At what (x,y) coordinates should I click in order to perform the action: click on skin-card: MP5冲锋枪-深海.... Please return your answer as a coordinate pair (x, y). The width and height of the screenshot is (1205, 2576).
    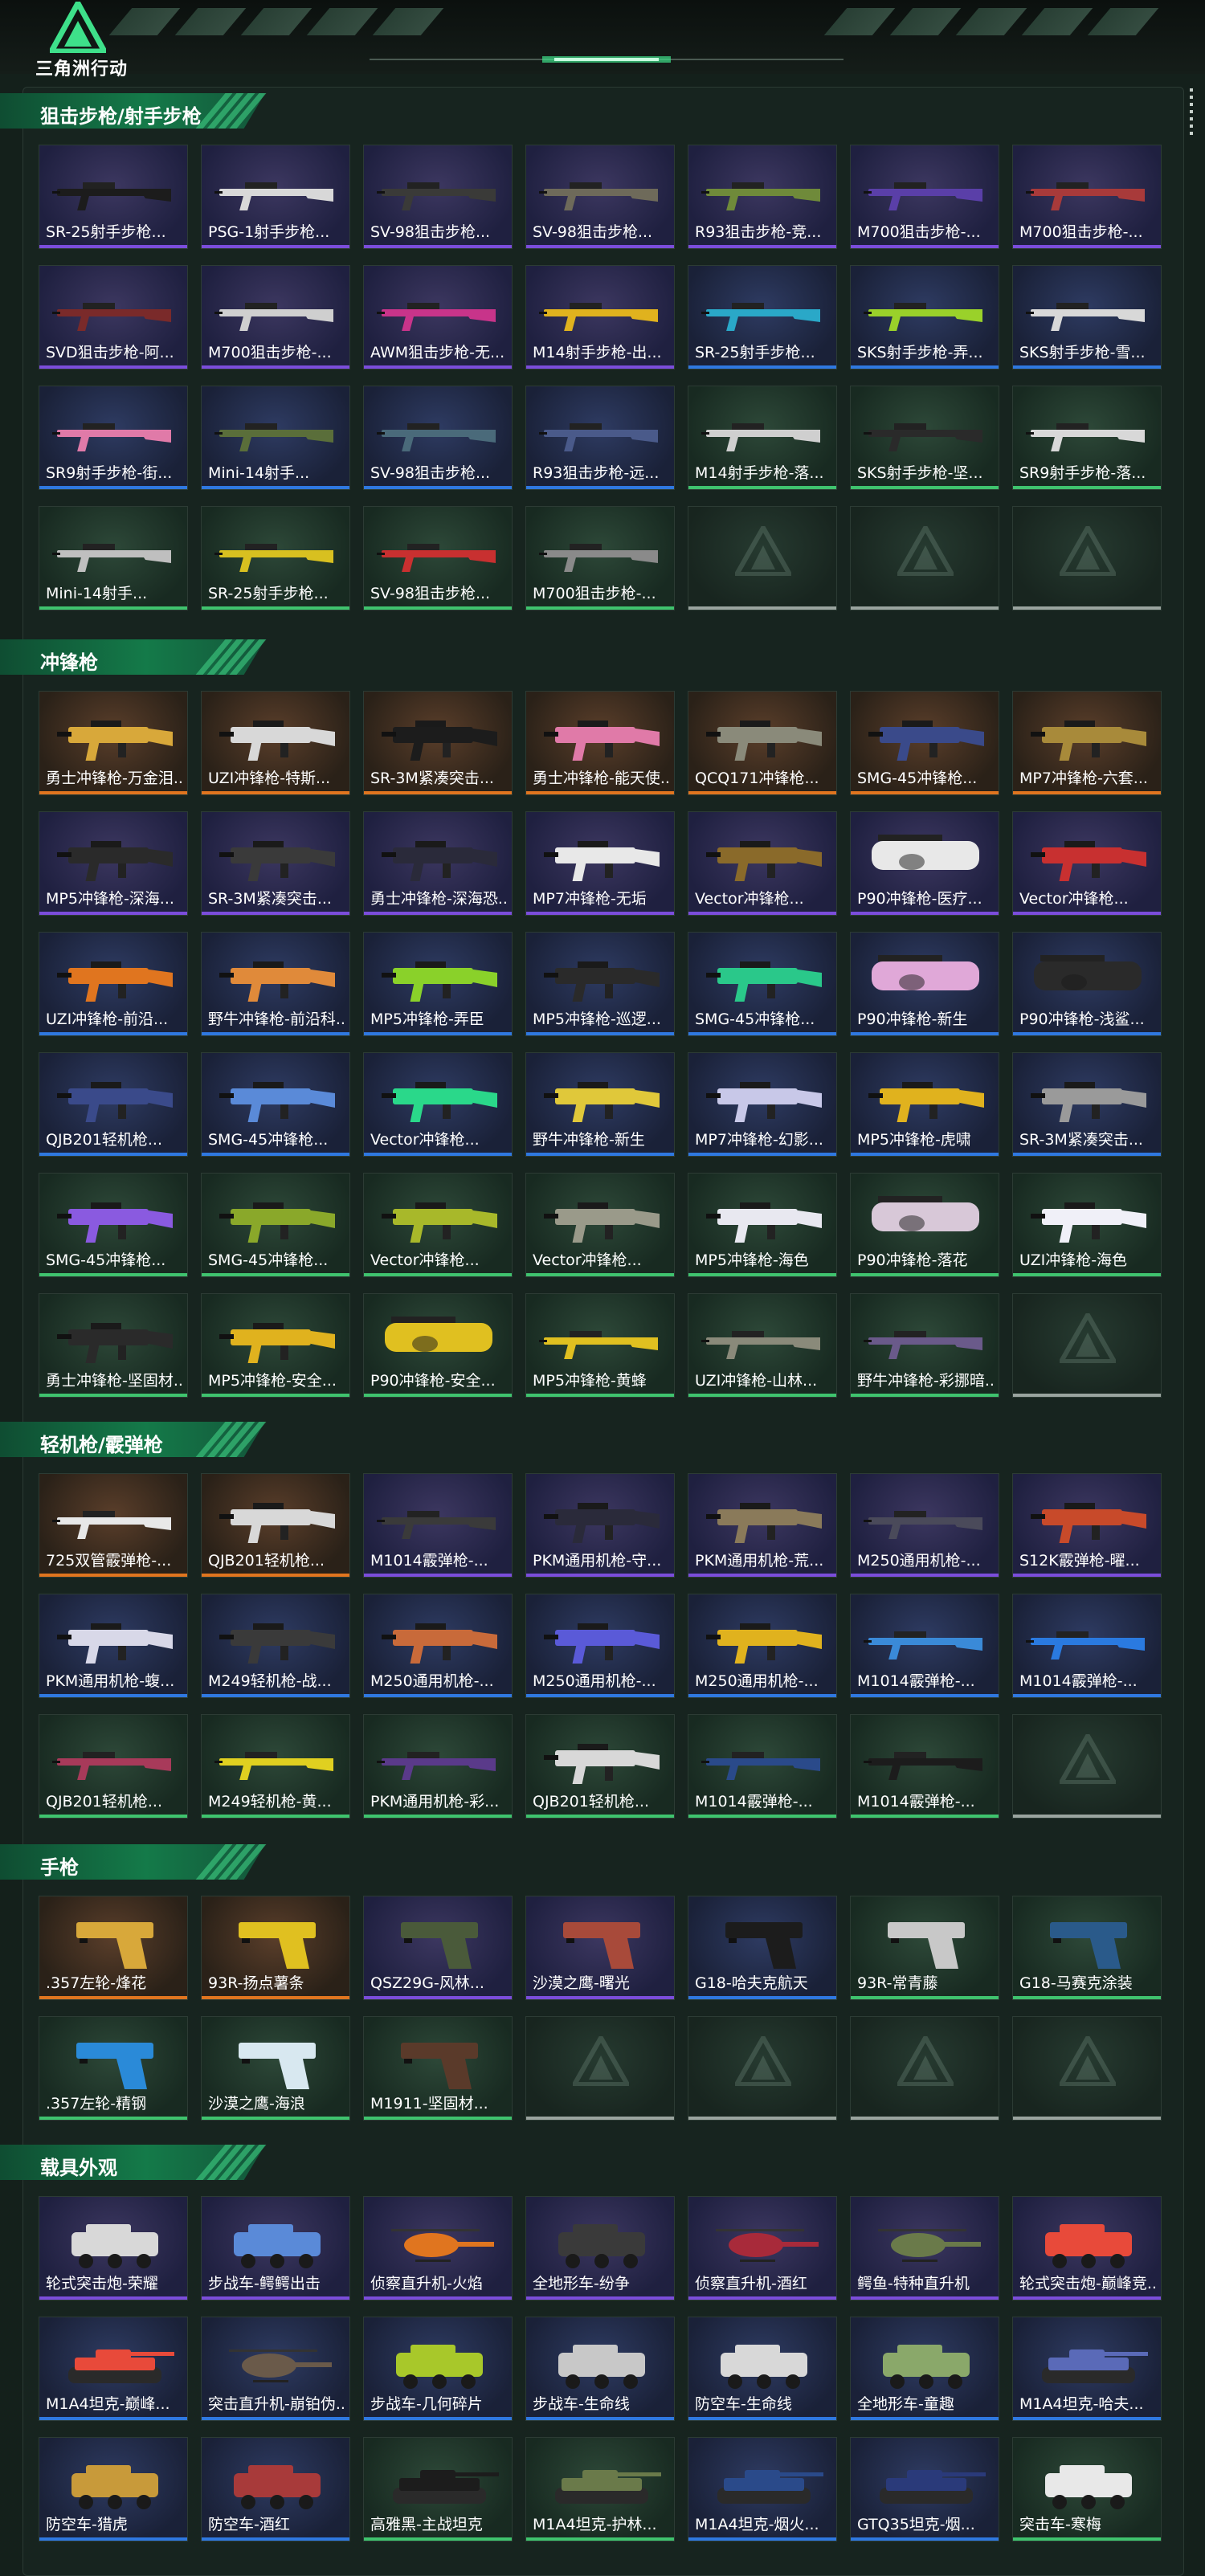
    Looking at the image, I should click on (113, 863).